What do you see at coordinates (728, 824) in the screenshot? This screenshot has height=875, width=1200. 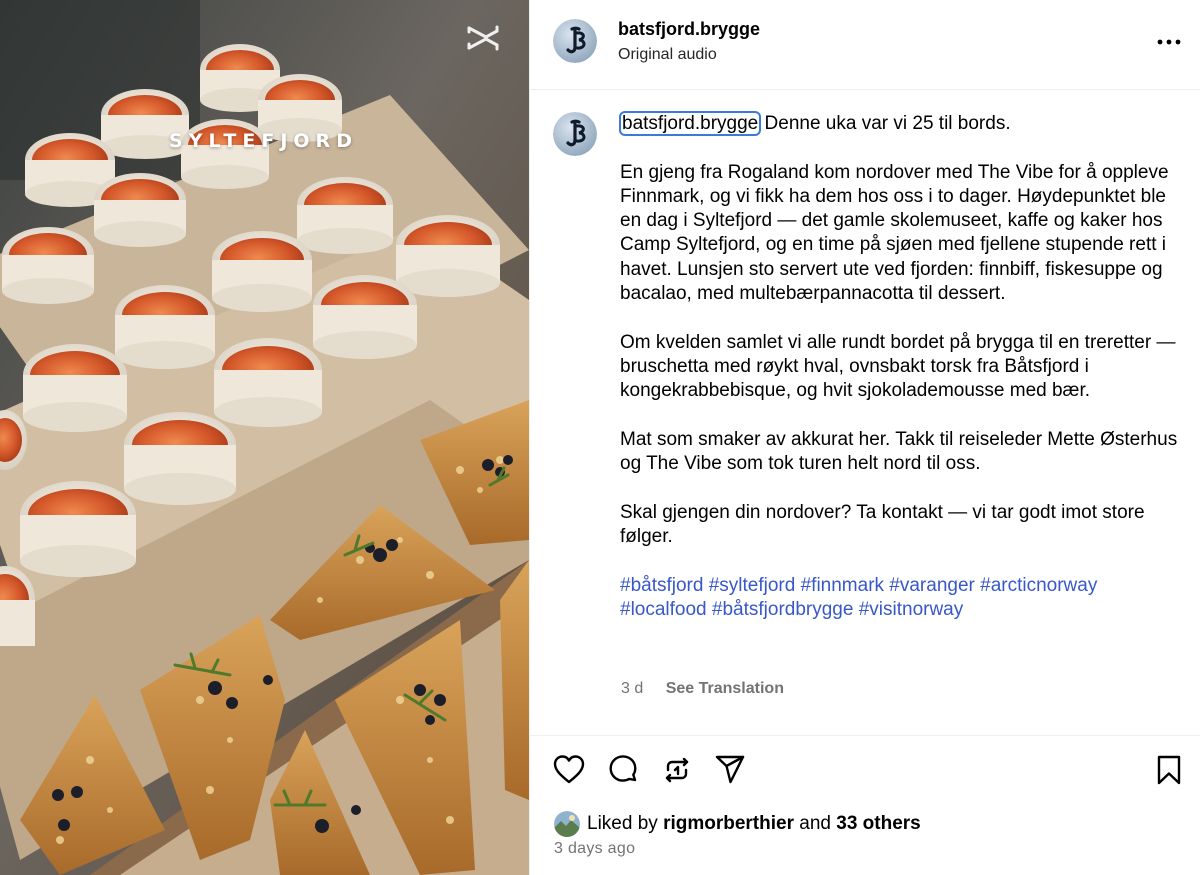 I see `liked-by-user: rigmorberthier` at bounding box center [728, 824].